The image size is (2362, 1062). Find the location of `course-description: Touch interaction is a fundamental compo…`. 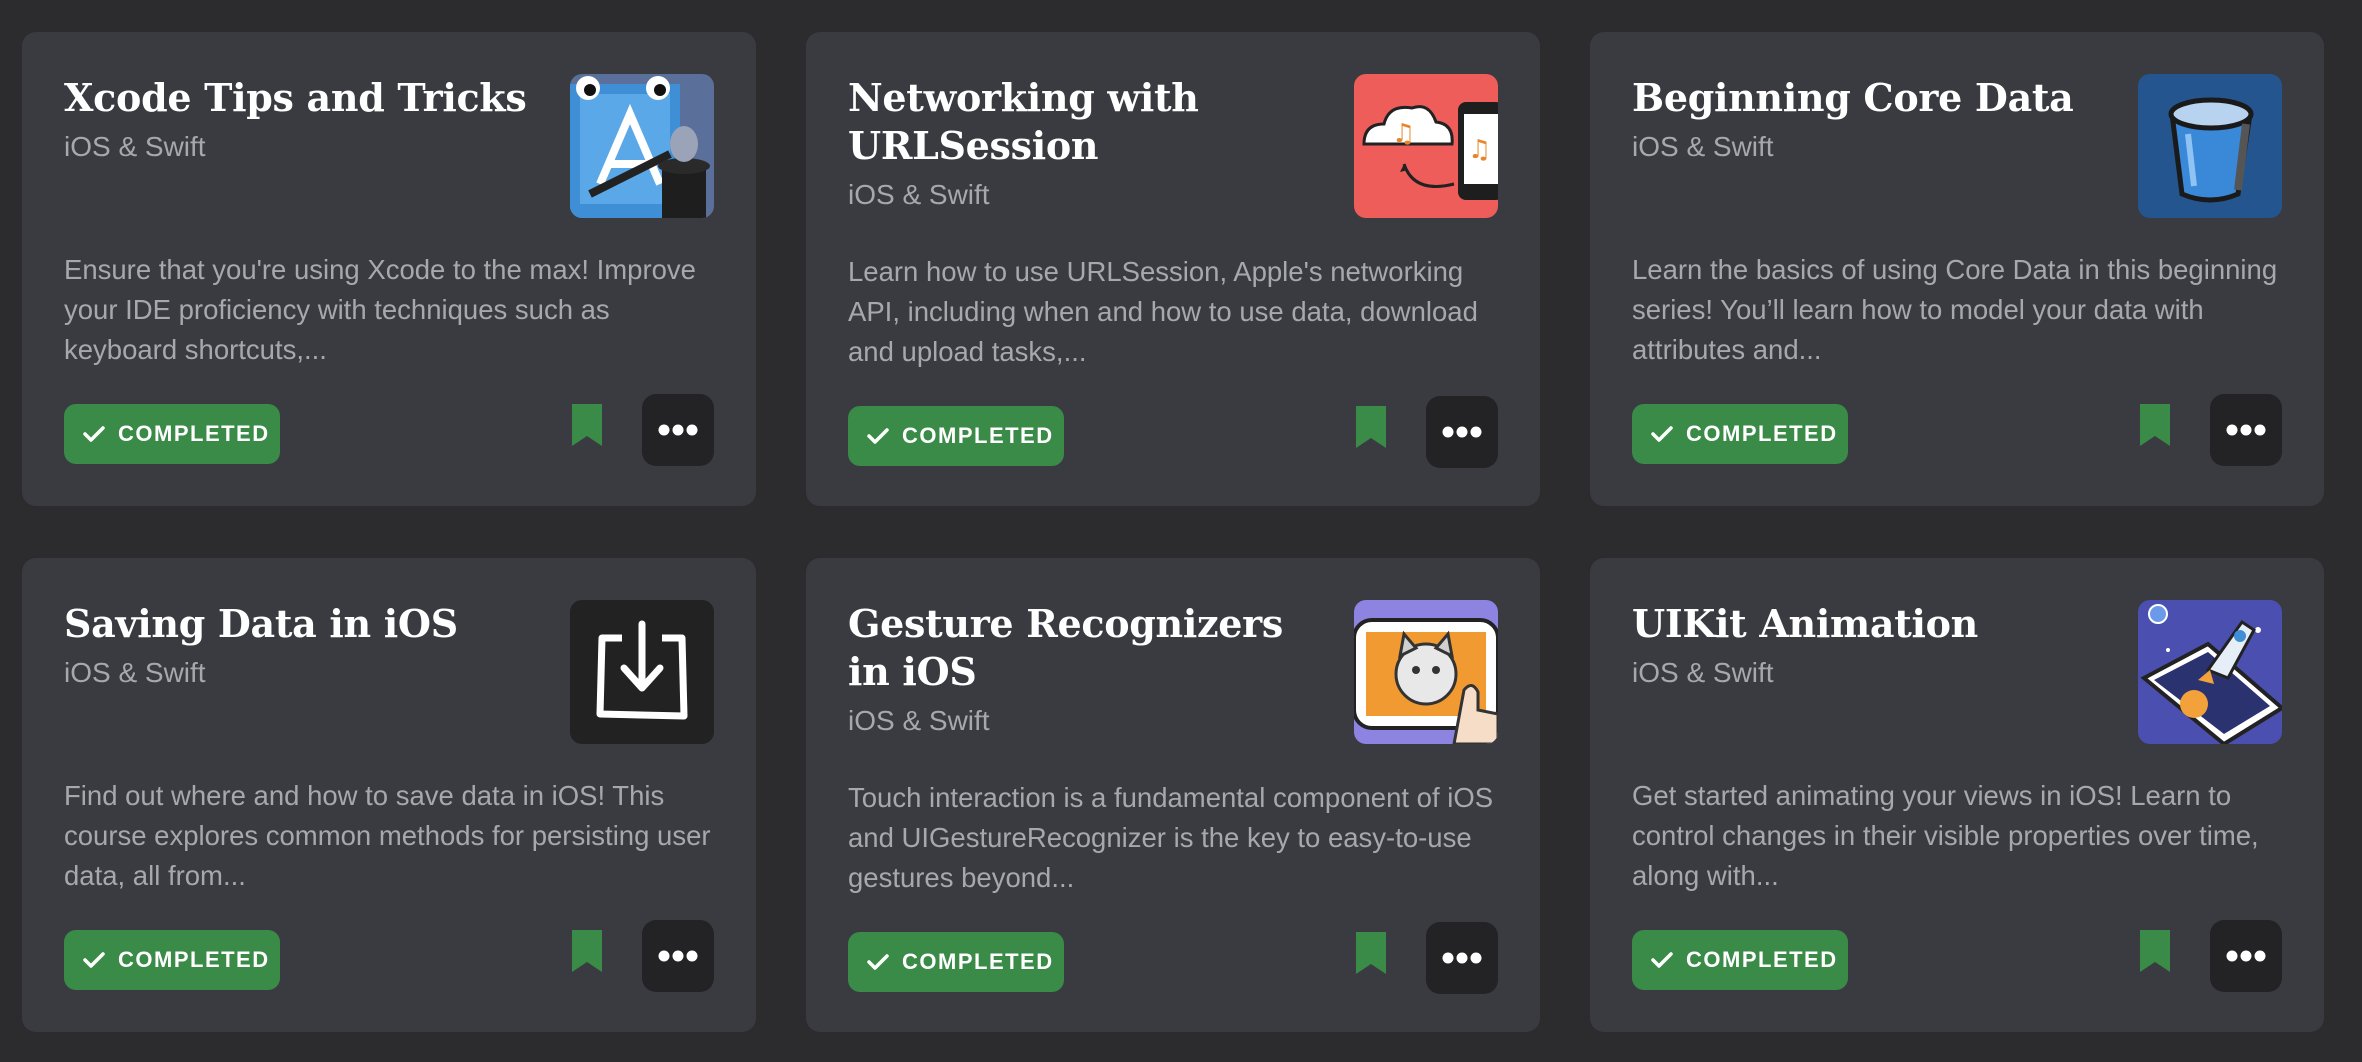

course-description: Touch interaction is a fundamental compo… is located at coordinates (1171, 837).